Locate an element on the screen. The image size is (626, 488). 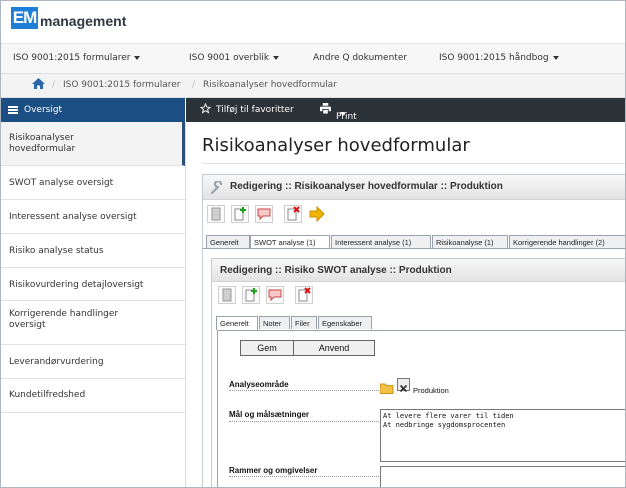
sidebar-header: Oversigt is located at coordinates (93, 110).